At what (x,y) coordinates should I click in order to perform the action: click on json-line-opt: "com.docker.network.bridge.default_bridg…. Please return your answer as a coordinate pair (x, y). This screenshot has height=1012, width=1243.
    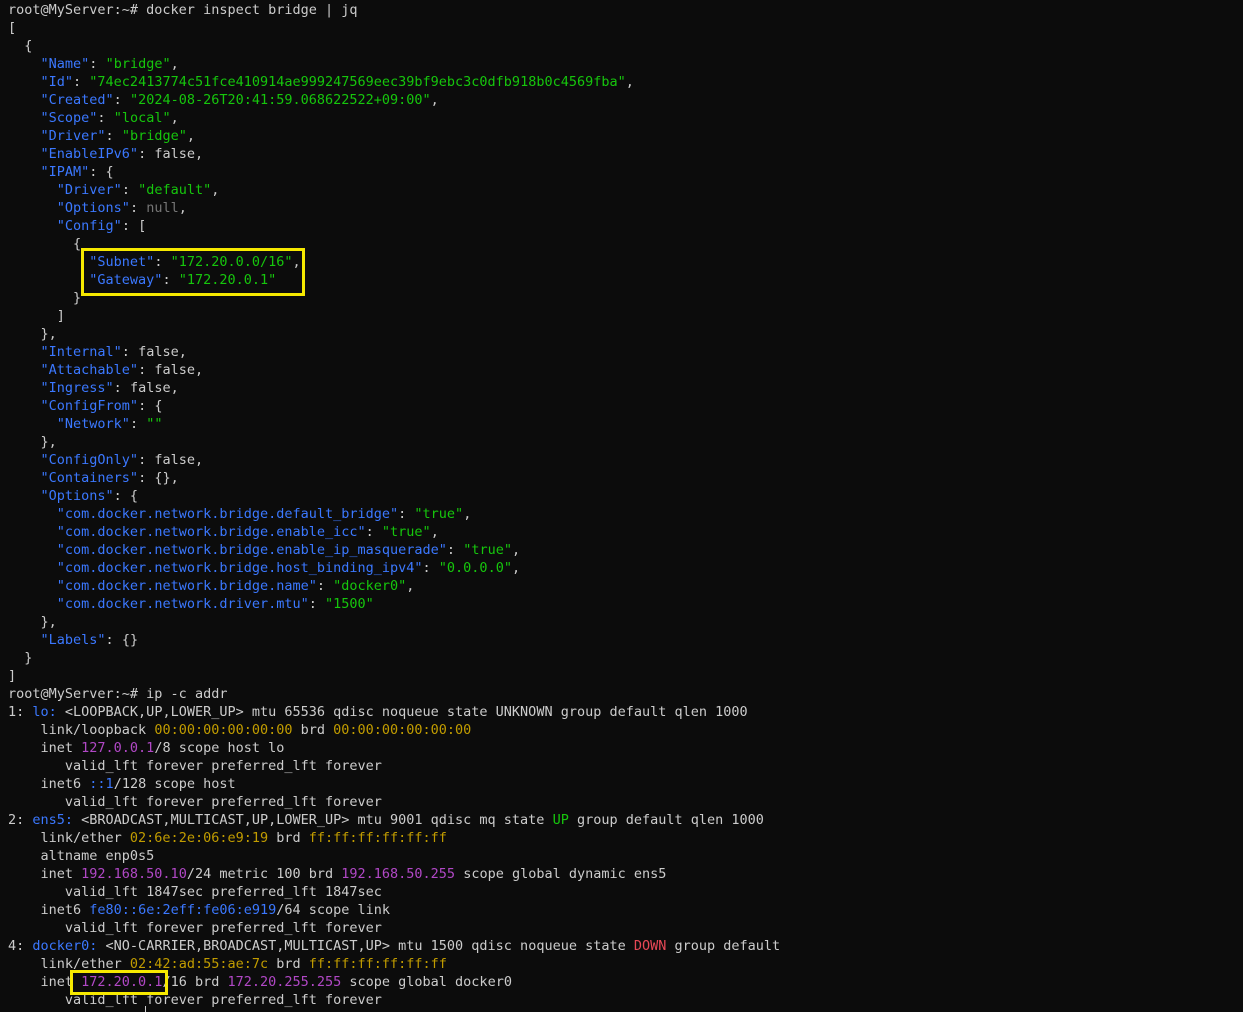
    Looking at the image, I should click on (264, 514).